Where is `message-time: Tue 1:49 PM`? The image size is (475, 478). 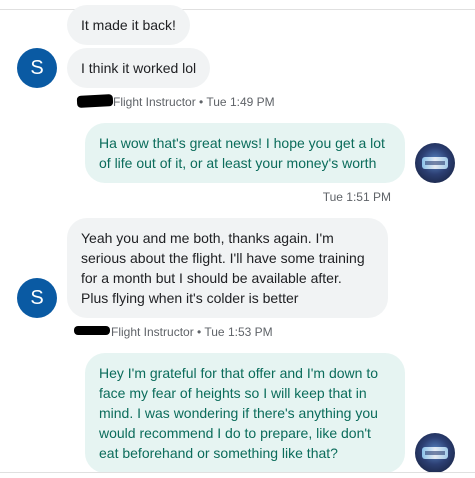
message-time: Tue 1:49 PM is located at coordinates (240, 102).